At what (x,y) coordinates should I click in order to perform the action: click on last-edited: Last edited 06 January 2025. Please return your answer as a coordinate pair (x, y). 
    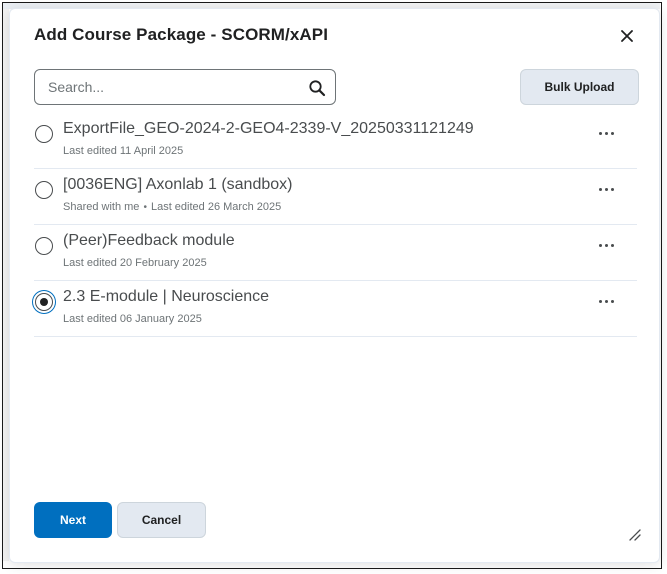
    Looking at the image, I should click on (132, 319).